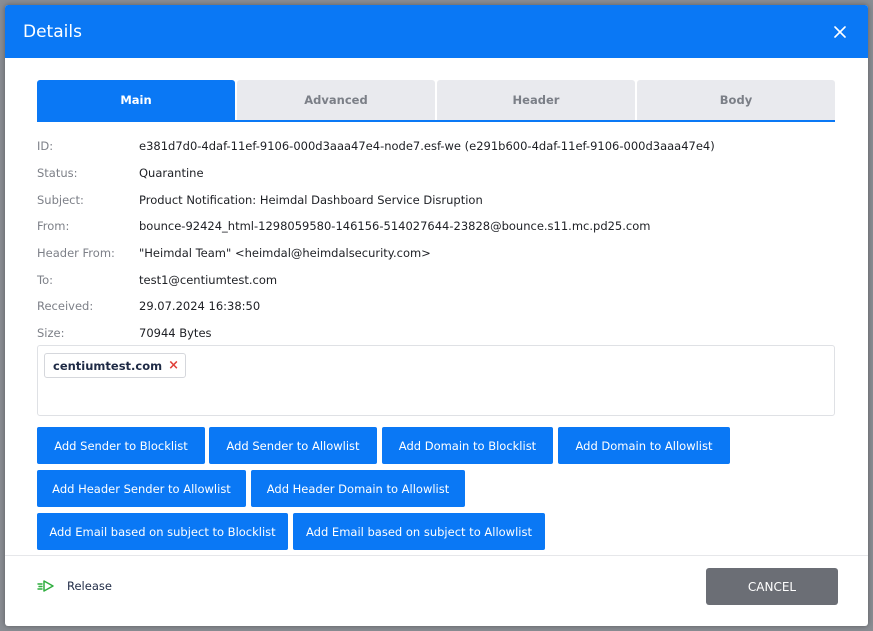 This screenshot has height=631, width=873. What do you see at coordinates (436, 306) in the screenshot?
I see `detail-row-received: Received: 29.07.2024 16:38:50` at bounding box center [436, 306].